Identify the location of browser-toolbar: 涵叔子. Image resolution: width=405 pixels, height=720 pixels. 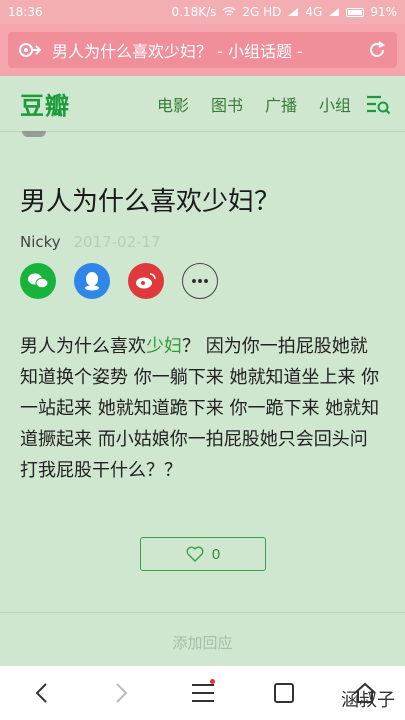
(202, 693).